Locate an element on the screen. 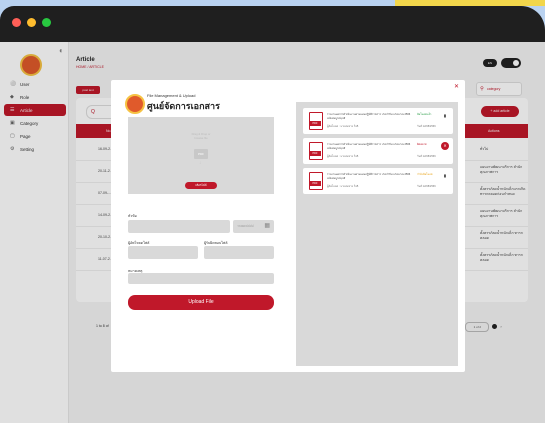 The image size is (545, 423). upload-file-button: Upload File is located at coordinates (201, 302).